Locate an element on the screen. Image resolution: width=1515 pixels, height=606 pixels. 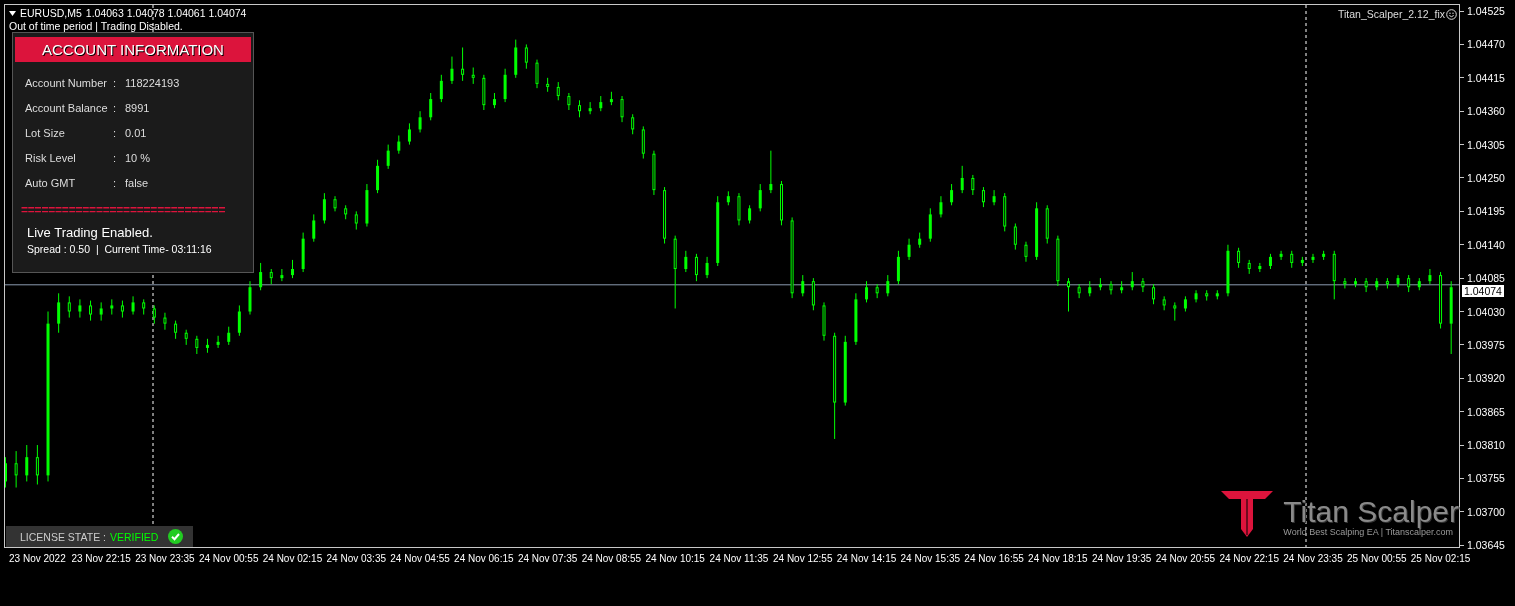
price-tick: 1.04195 is located at coordinates (1486, 211).